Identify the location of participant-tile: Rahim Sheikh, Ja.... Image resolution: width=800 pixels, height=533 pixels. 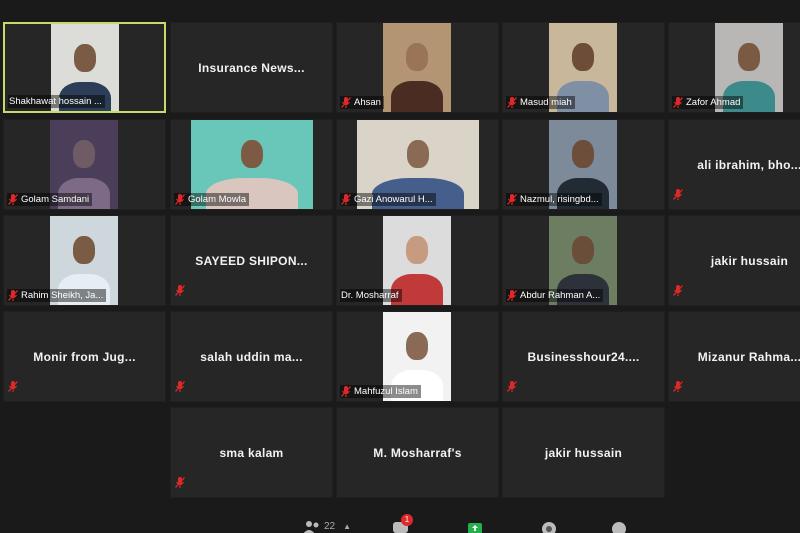
(84, 260).